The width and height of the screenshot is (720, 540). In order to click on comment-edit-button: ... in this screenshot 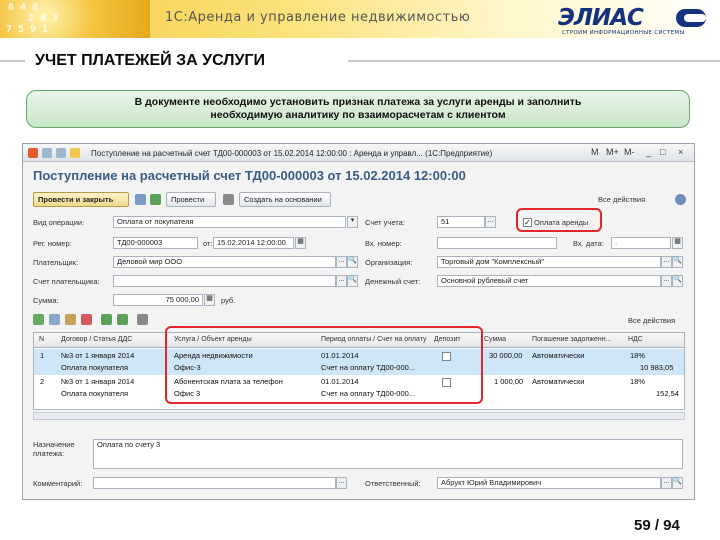, I will do `click(341, 483)`.